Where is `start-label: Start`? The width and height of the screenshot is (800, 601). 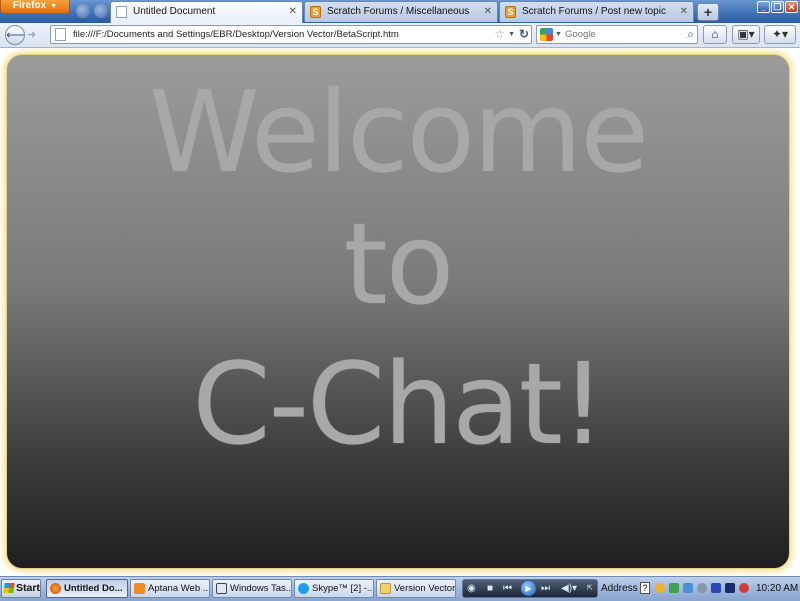
start-label: Start is located at coordinates (28, 588).